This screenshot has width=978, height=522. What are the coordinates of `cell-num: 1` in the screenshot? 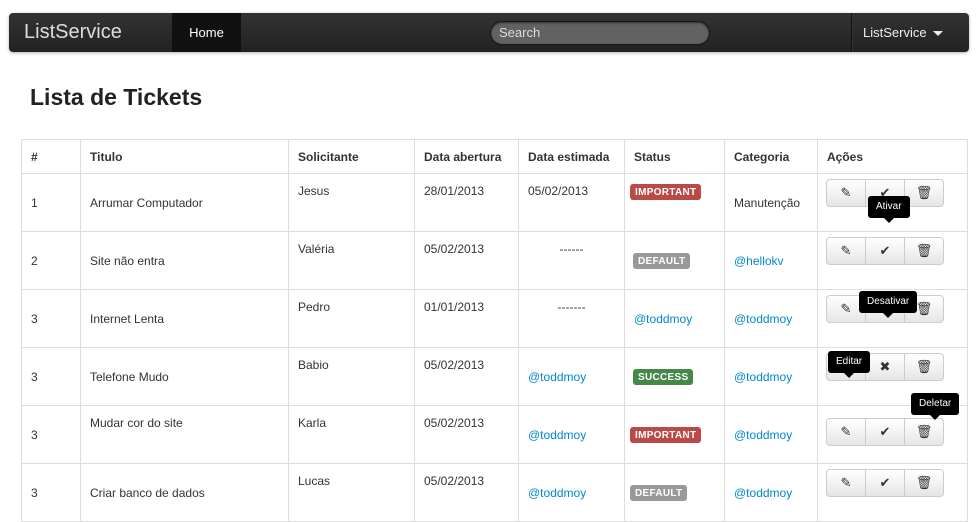 It's located at (51, 202).